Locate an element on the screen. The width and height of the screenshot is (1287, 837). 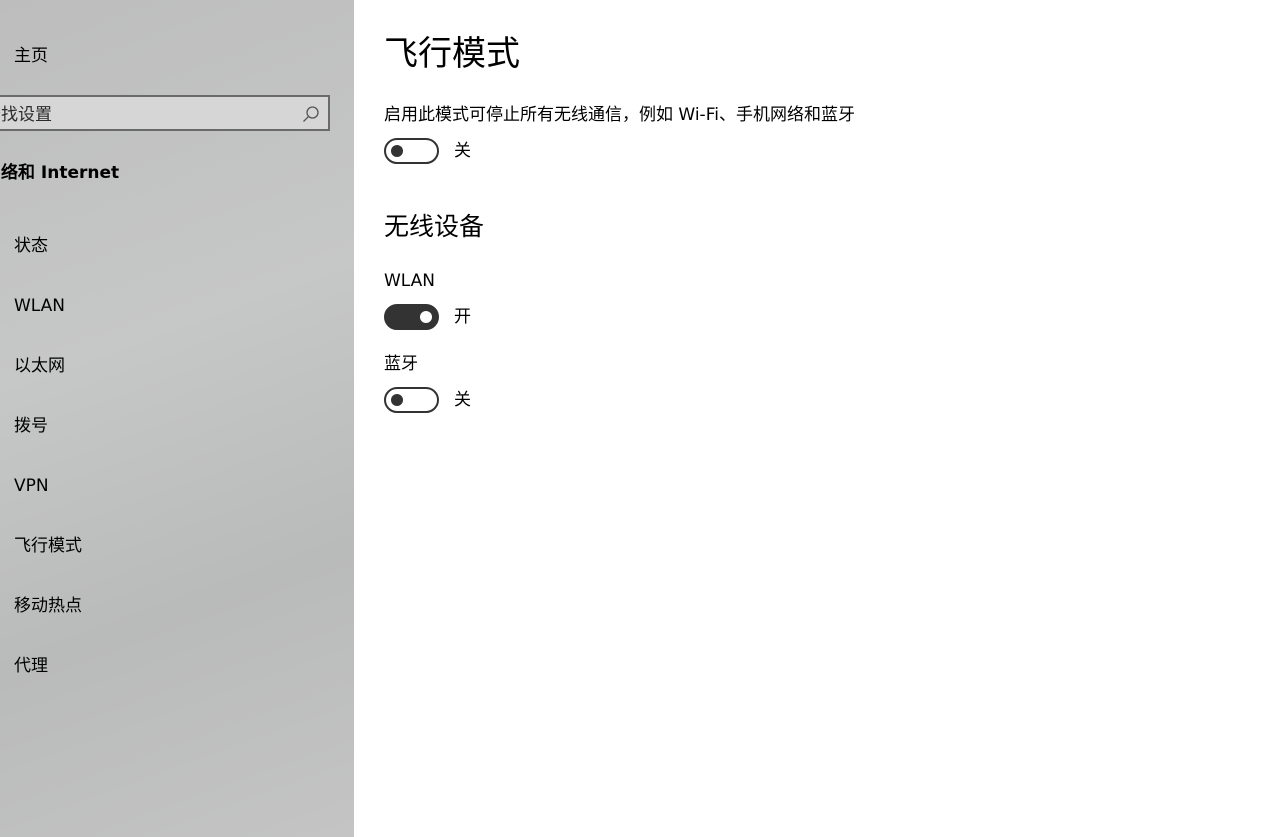
airplane-mode-toggle is located at coordinates (411, 151).